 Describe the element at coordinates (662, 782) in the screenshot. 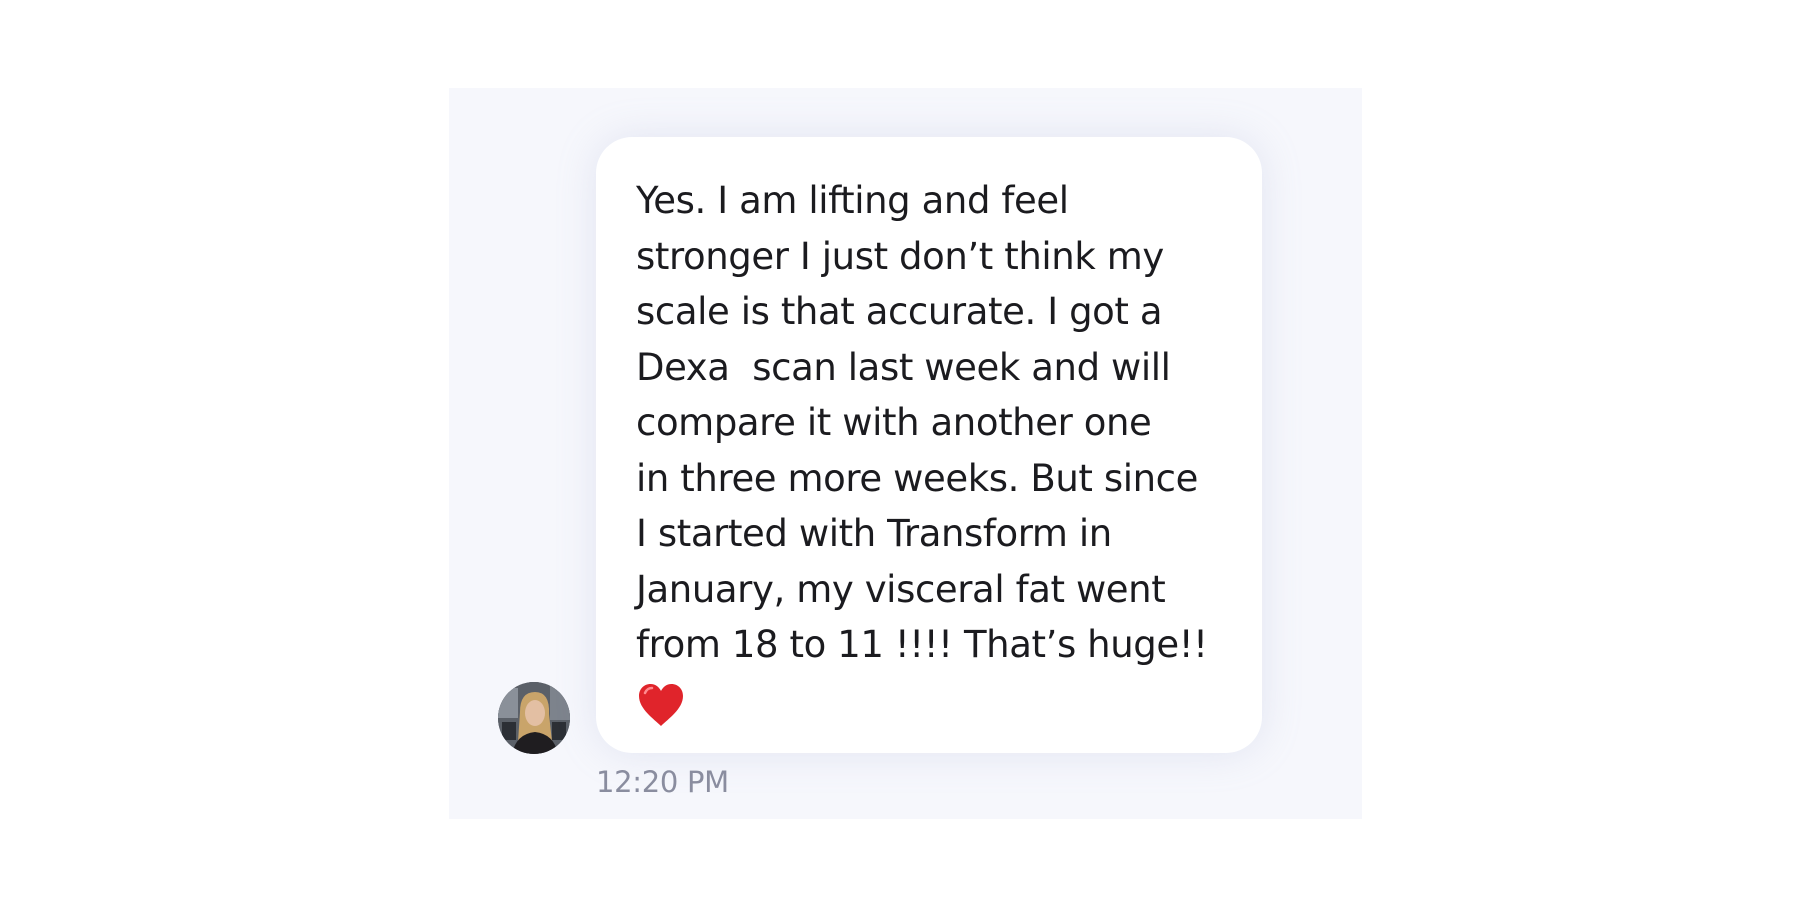

I see `message-timestamp: 12:20 PM` at that location.